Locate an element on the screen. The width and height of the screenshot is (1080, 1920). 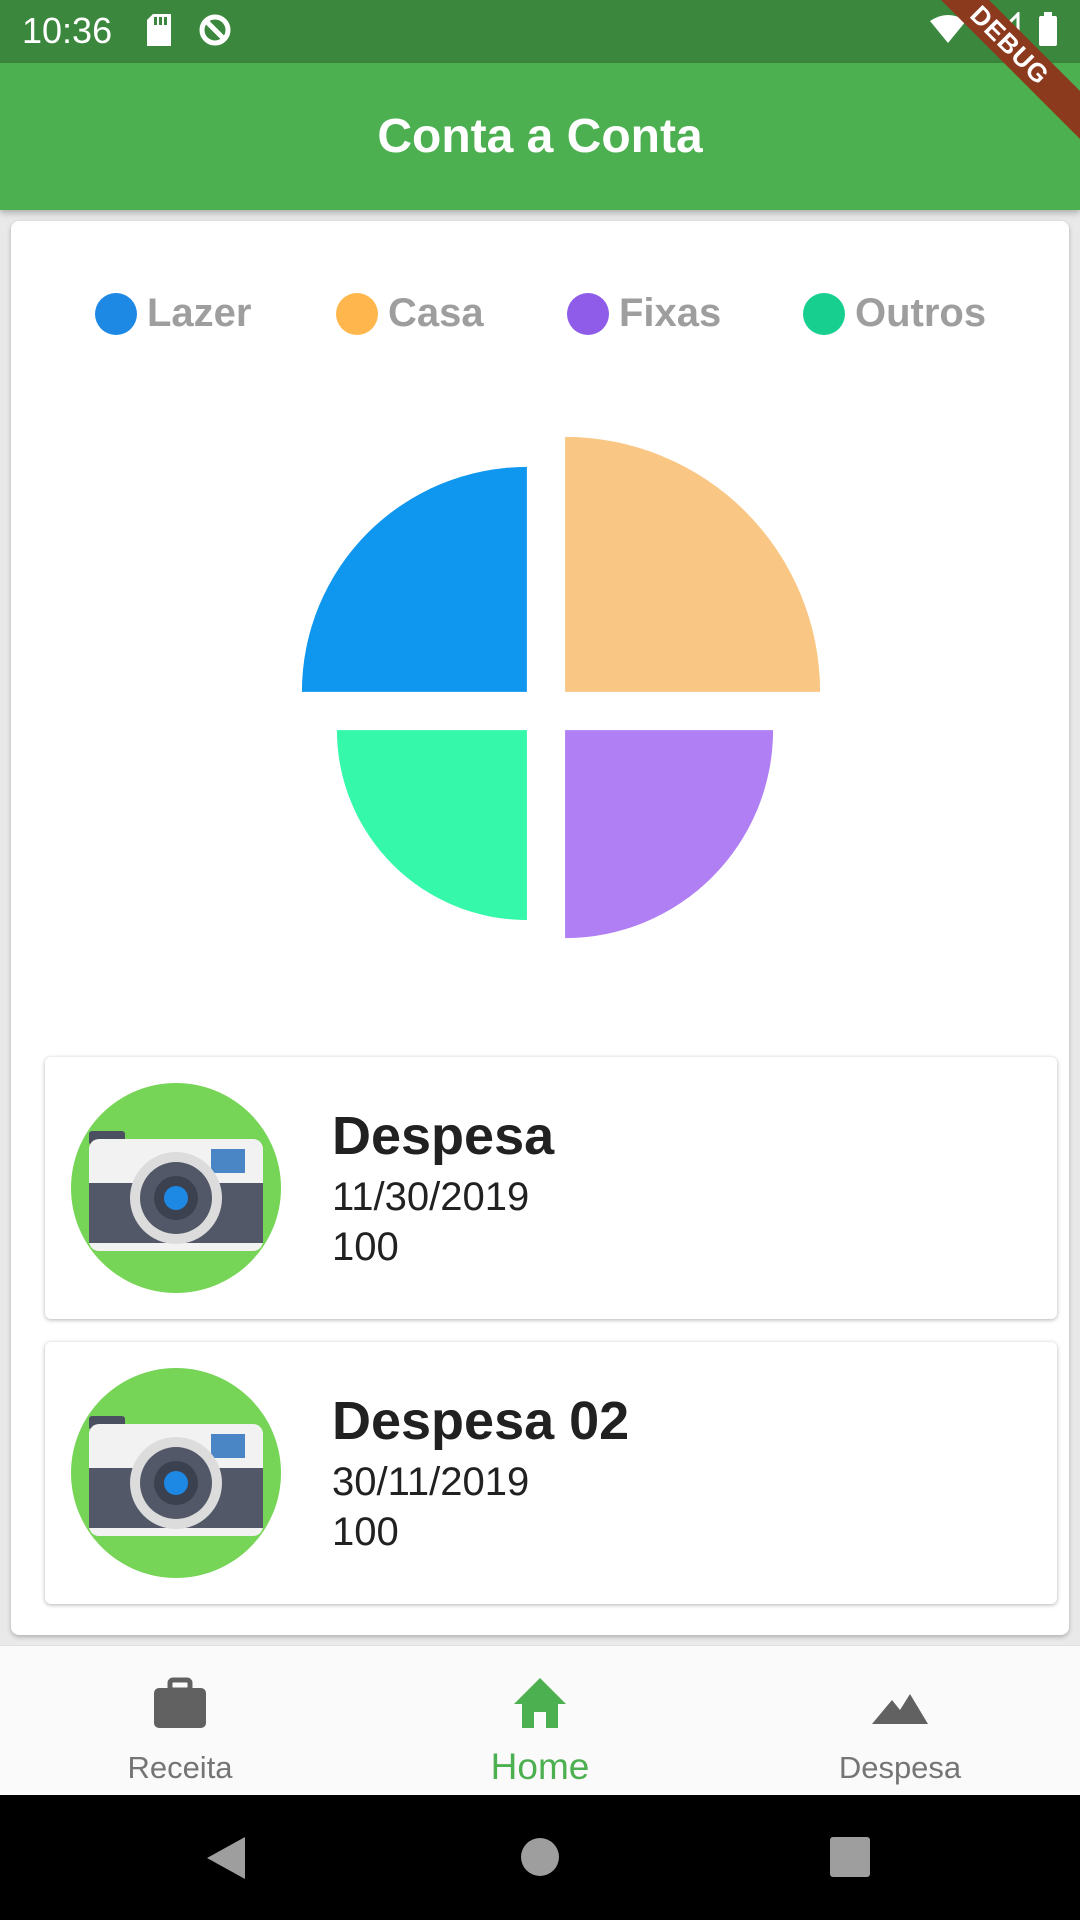
expense-card: Despesa 02 30/11/2019 100 is located at coordinates (551, 1473).